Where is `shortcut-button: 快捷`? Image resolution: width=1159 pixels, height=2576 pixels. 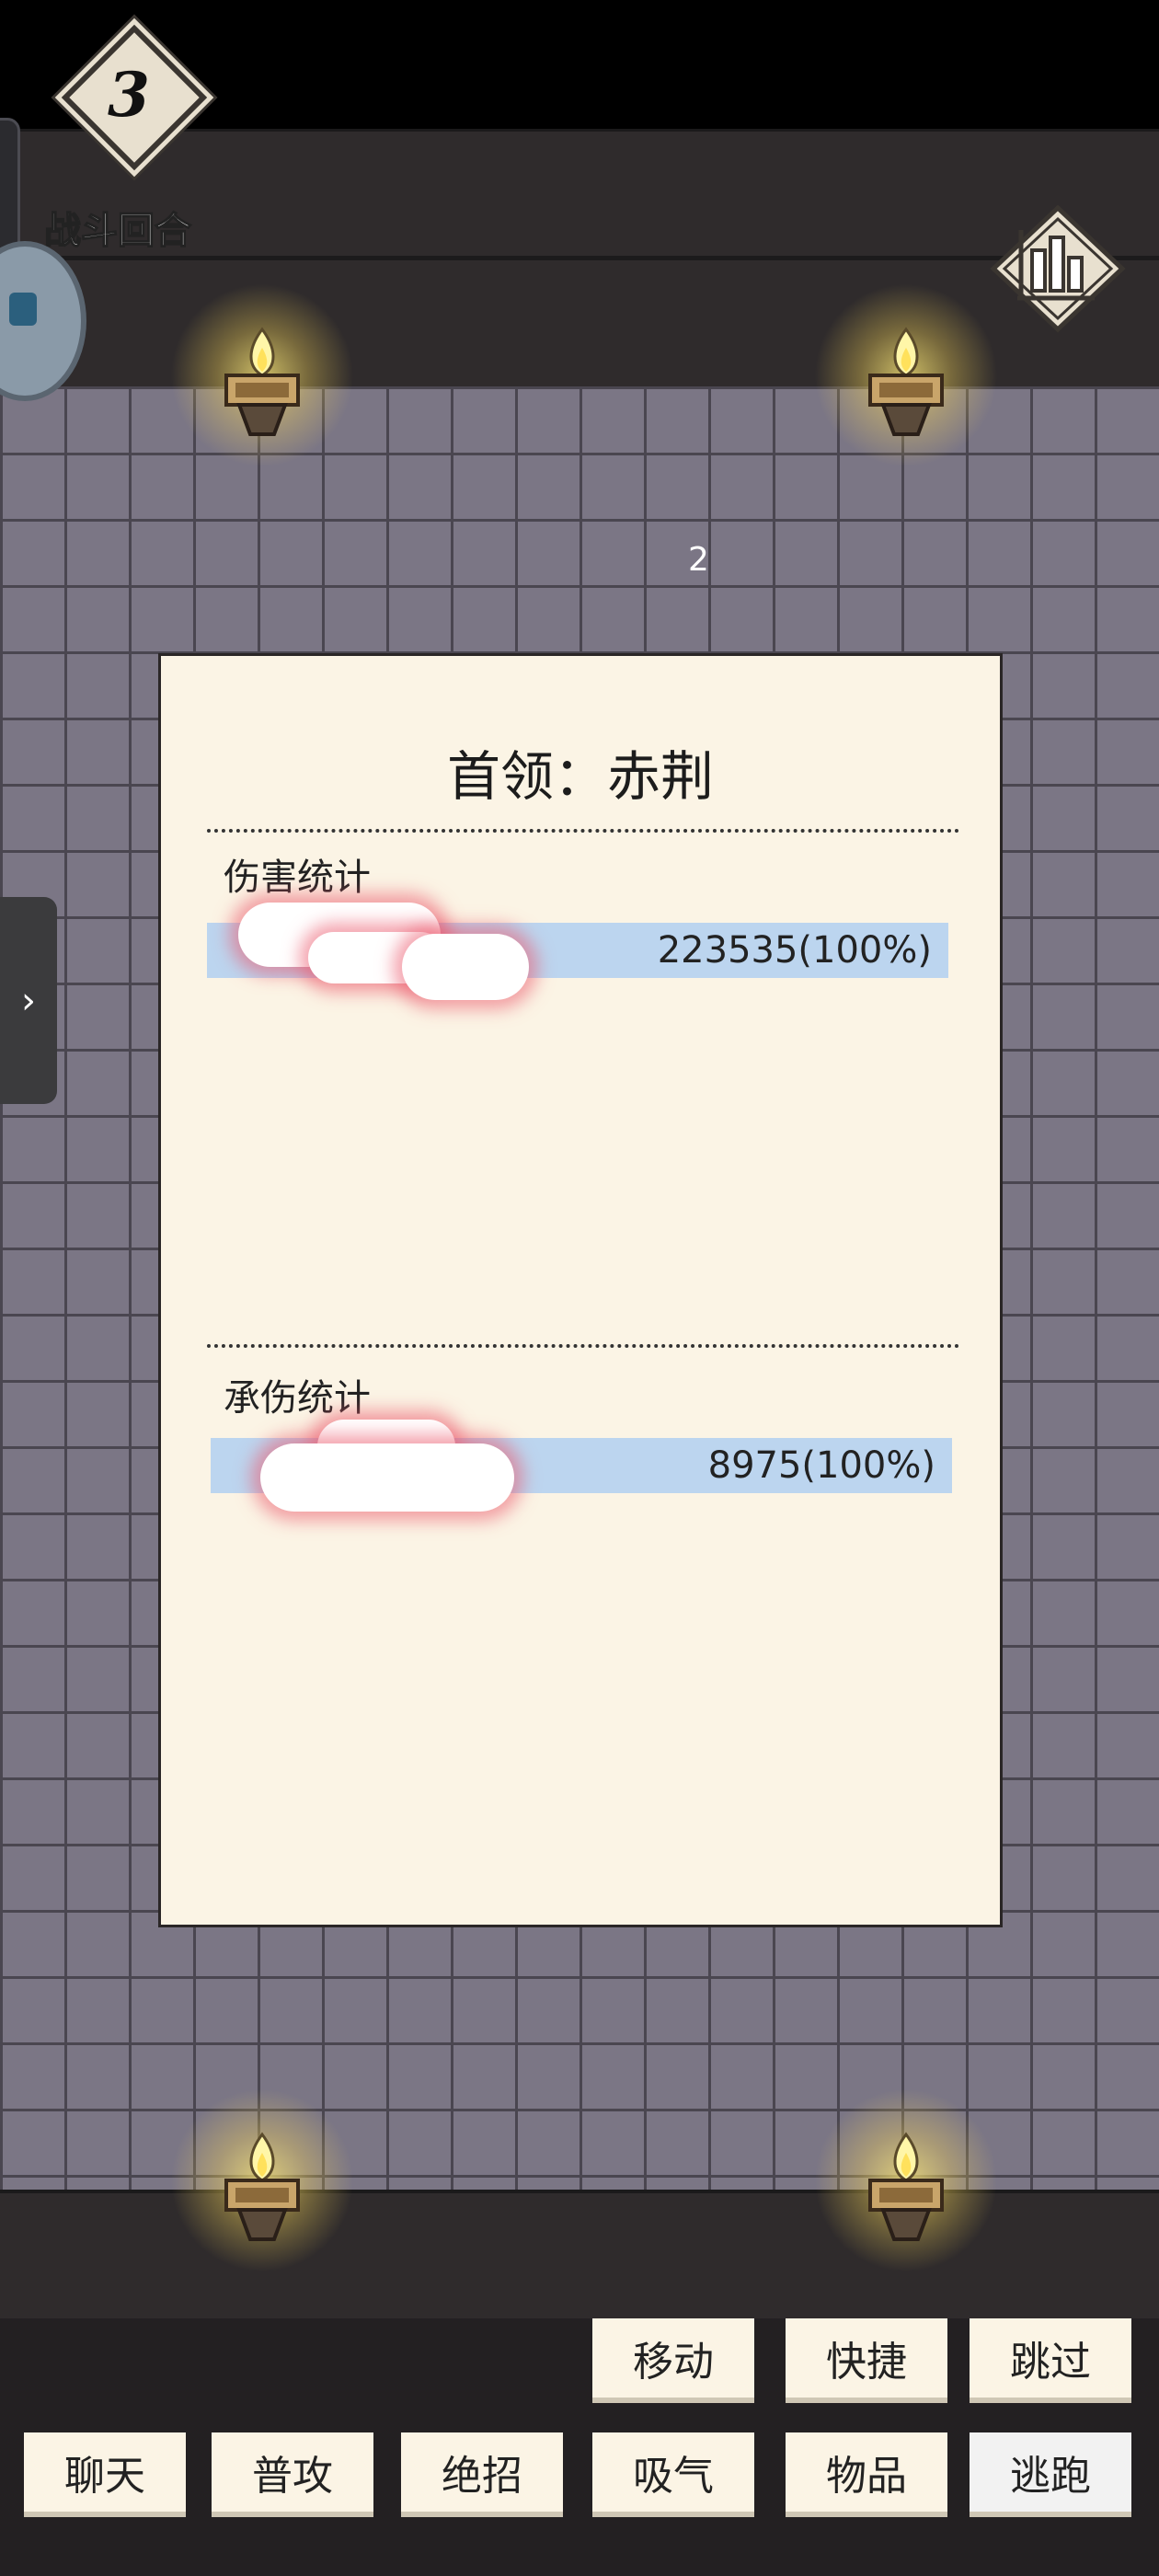 shortcut-button: 快捷 is located at coordinates (866, 2360).